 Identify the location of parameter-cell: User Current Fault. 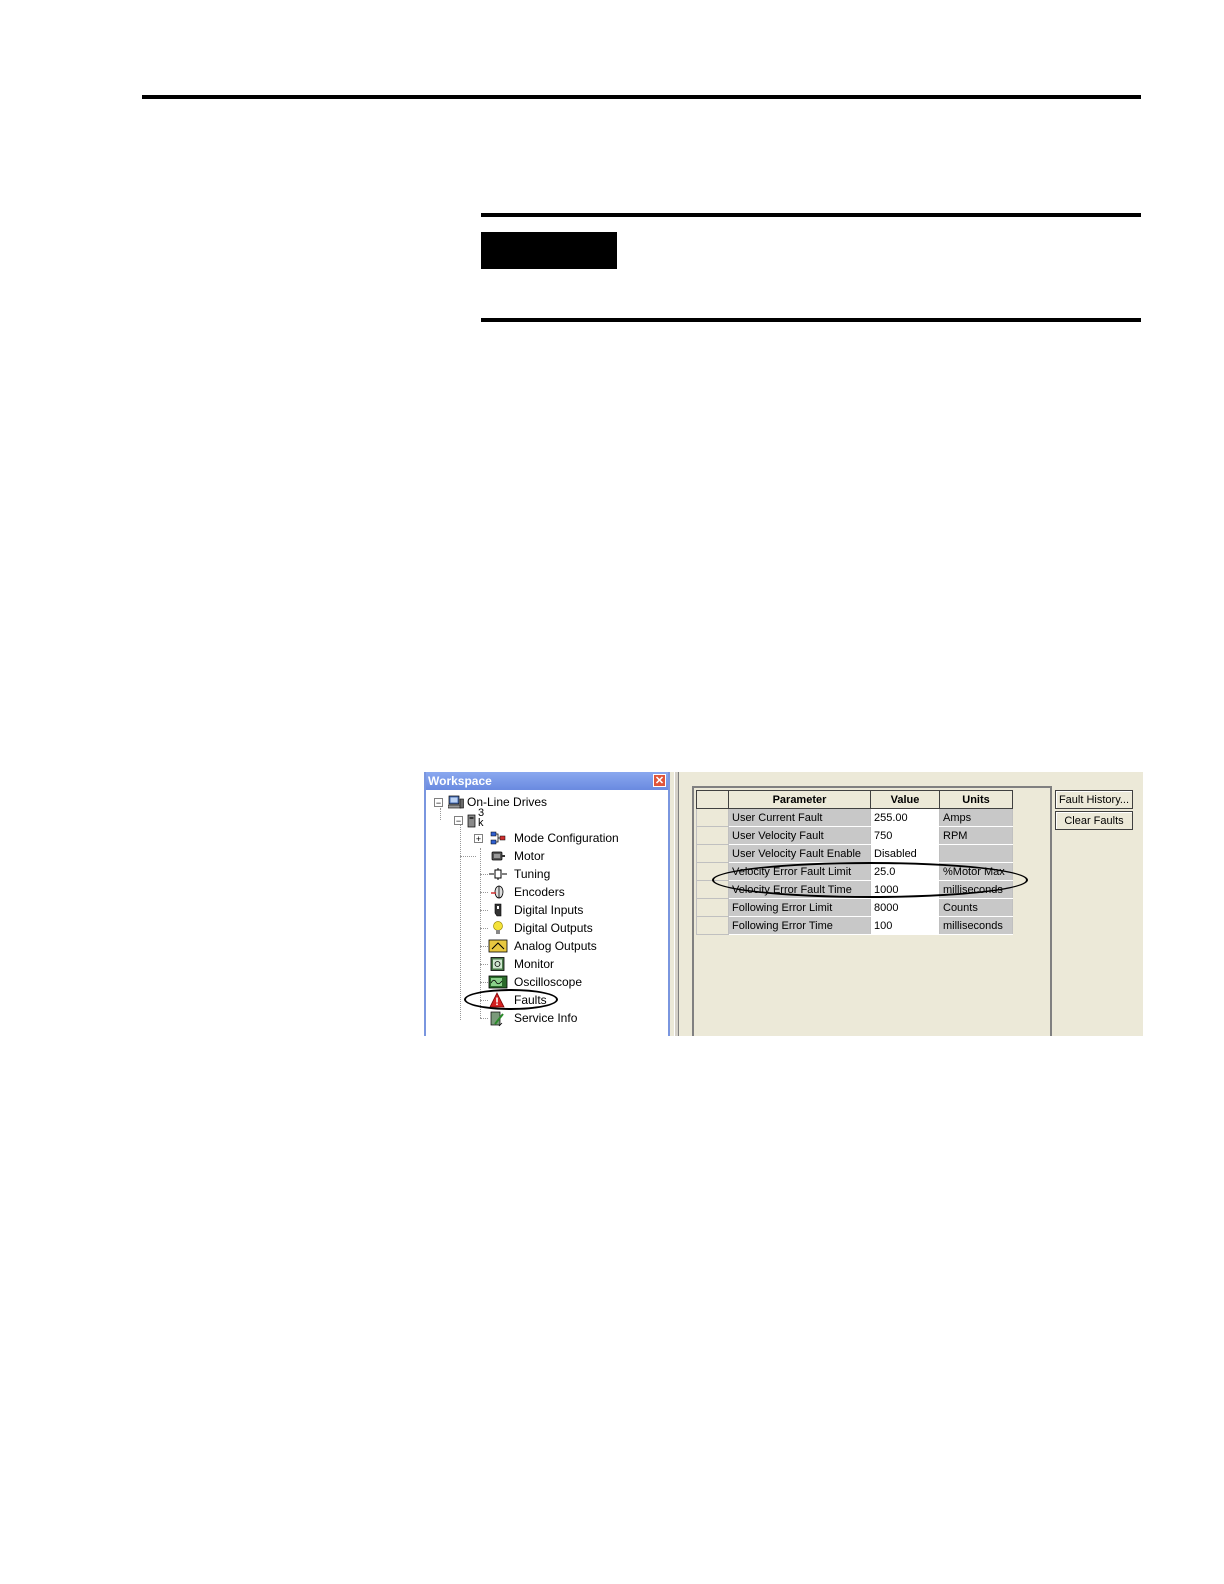
(799, 817).